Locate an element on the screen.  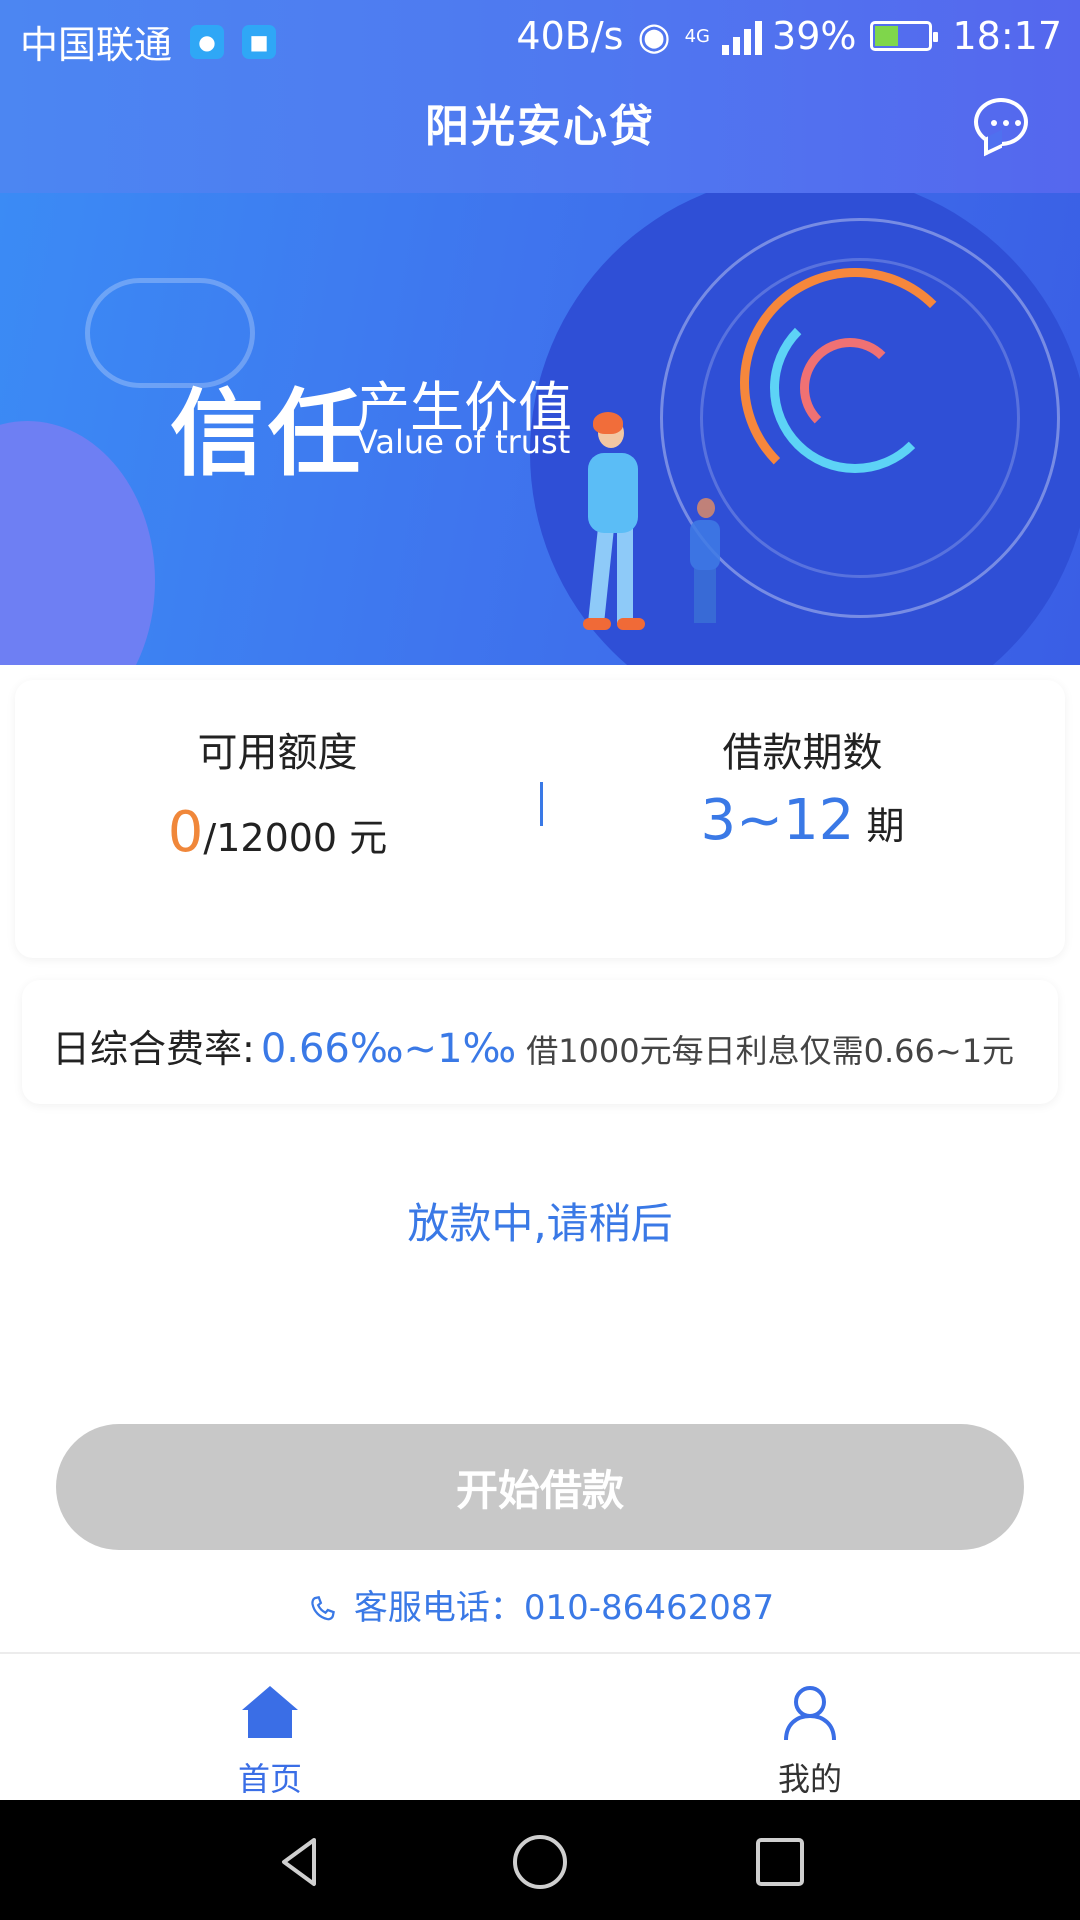
rate-value: 0.66‰~1‰ is located at coordinates (388, 1049).